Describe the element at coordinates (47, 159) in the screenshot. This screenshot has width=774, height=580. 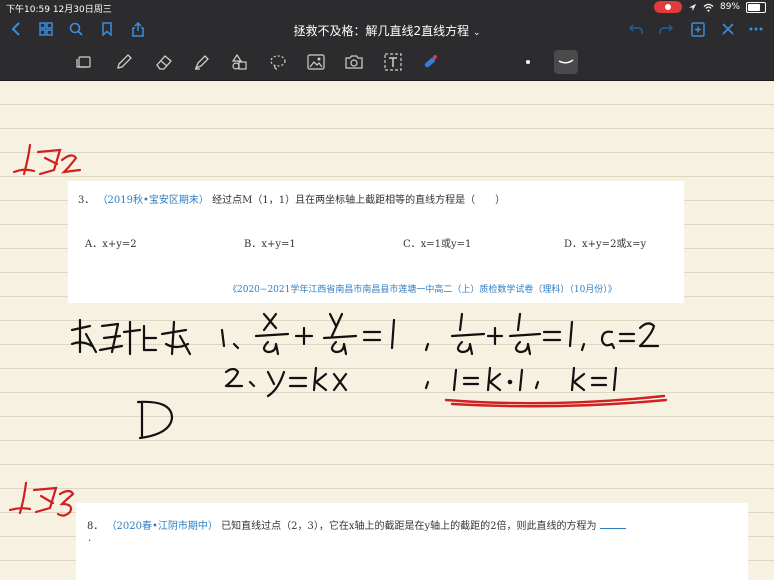
I see `handwritten-red-label-q3` at that location.